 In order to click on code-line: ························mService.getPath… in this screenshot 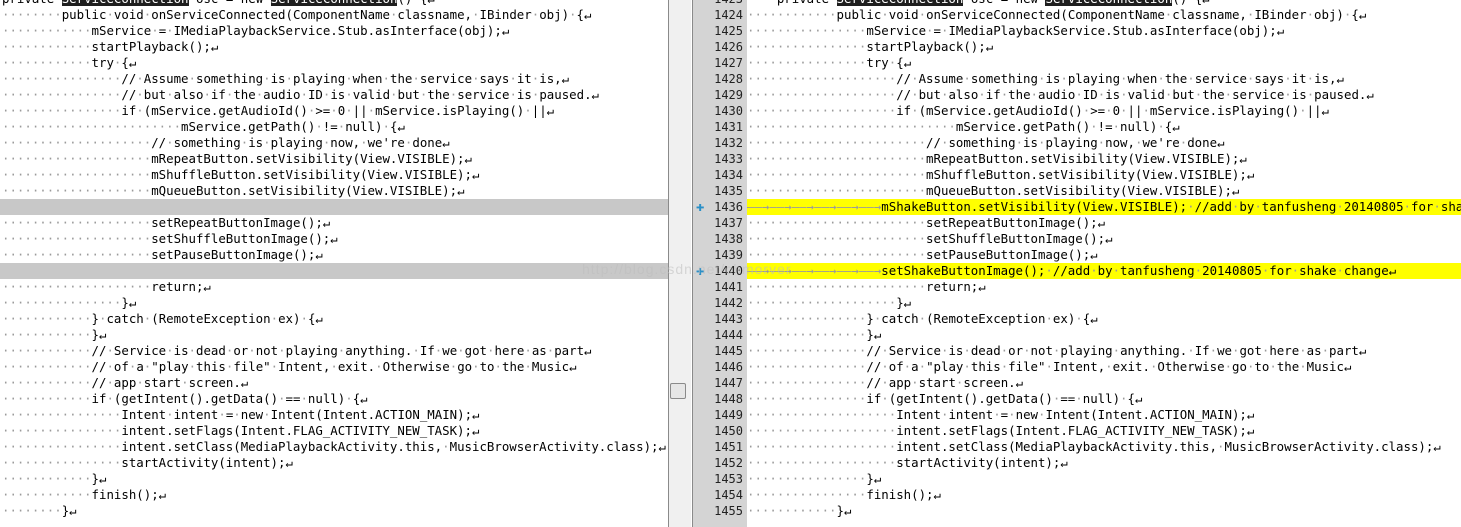, I will do `click(334, 127)`.